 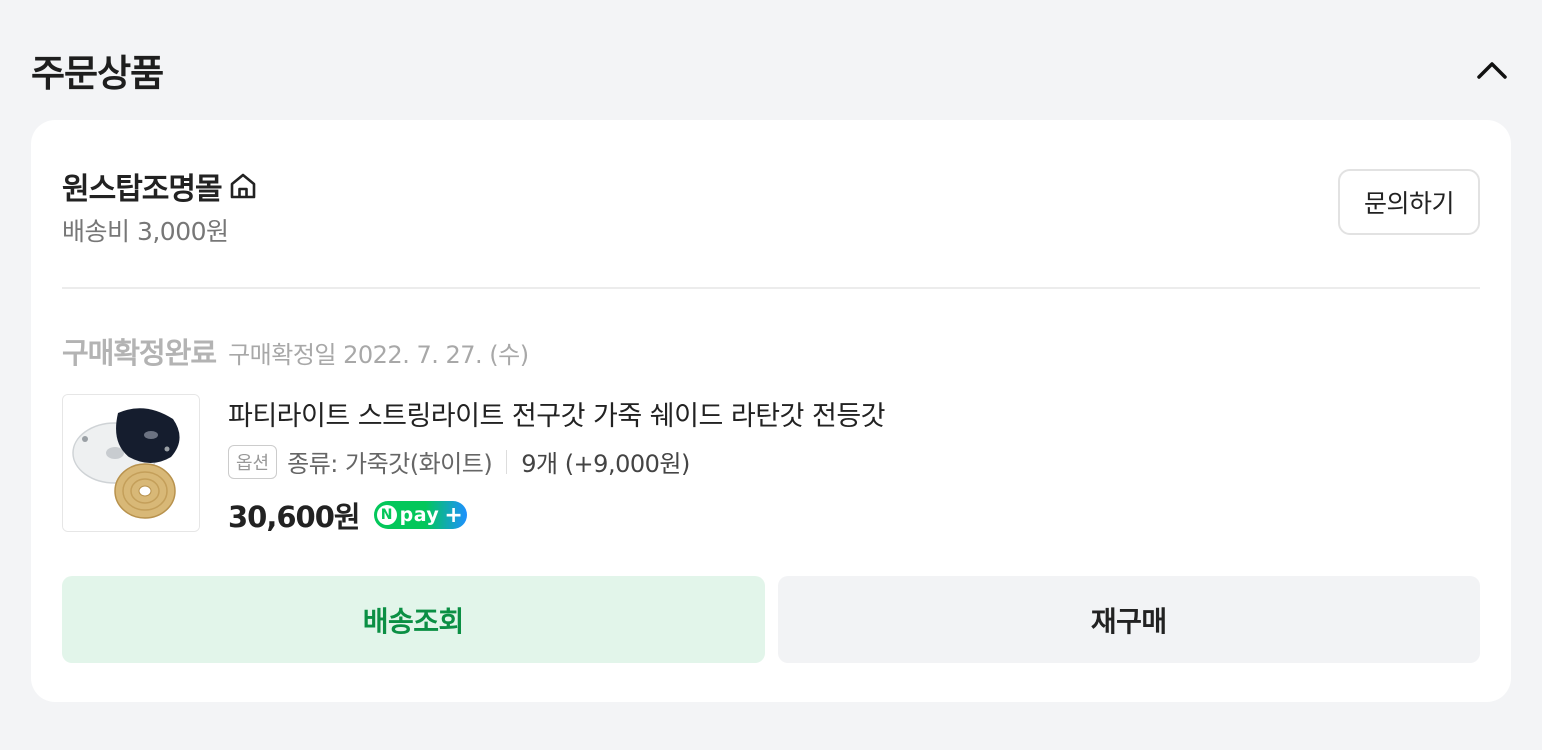 I want to click on confirmed-date: 구매확정일 2022. 7. 27. (수), so click(x=378, y=355).